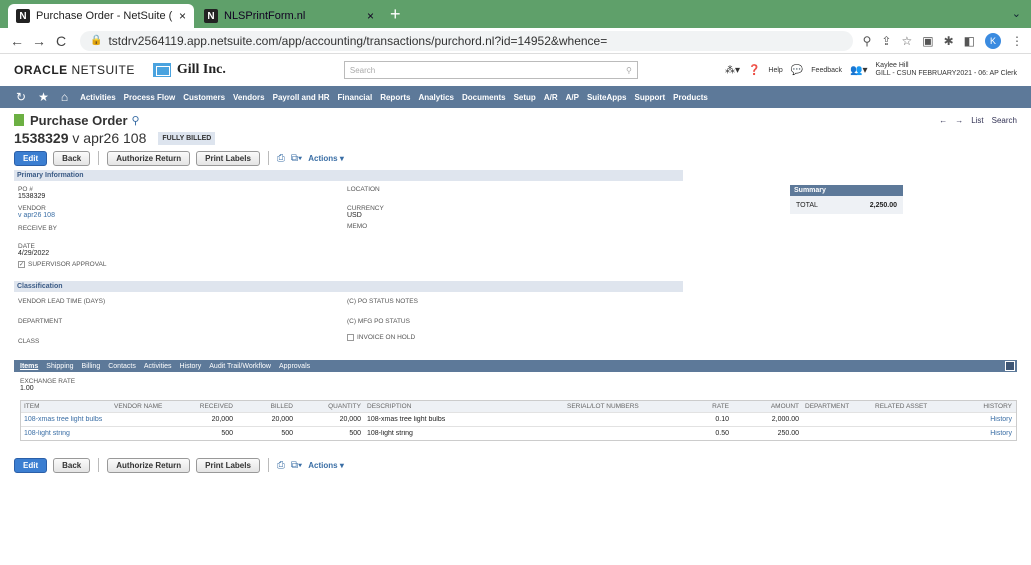 The width and height of the screenshot is (1031, 565). What do you see at coordinates (826, 70) in the screenshot?
I see `feedback-link: Feedback` at bounding box center [826, 70].